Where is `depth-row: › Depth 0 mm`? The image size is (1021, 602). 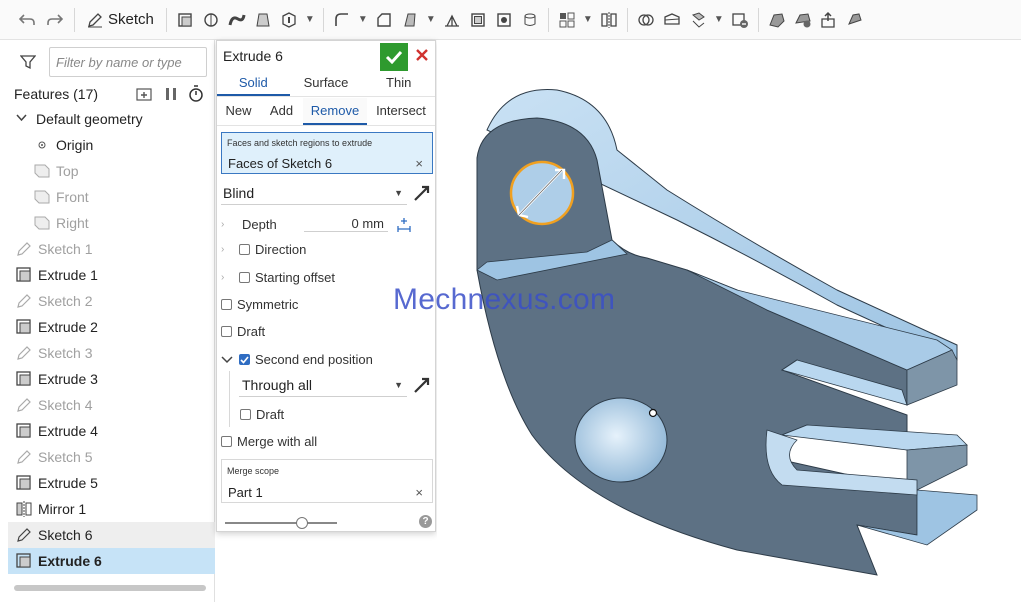 depth-row: › Depth 0 mm is located at coordinates (326, 224).